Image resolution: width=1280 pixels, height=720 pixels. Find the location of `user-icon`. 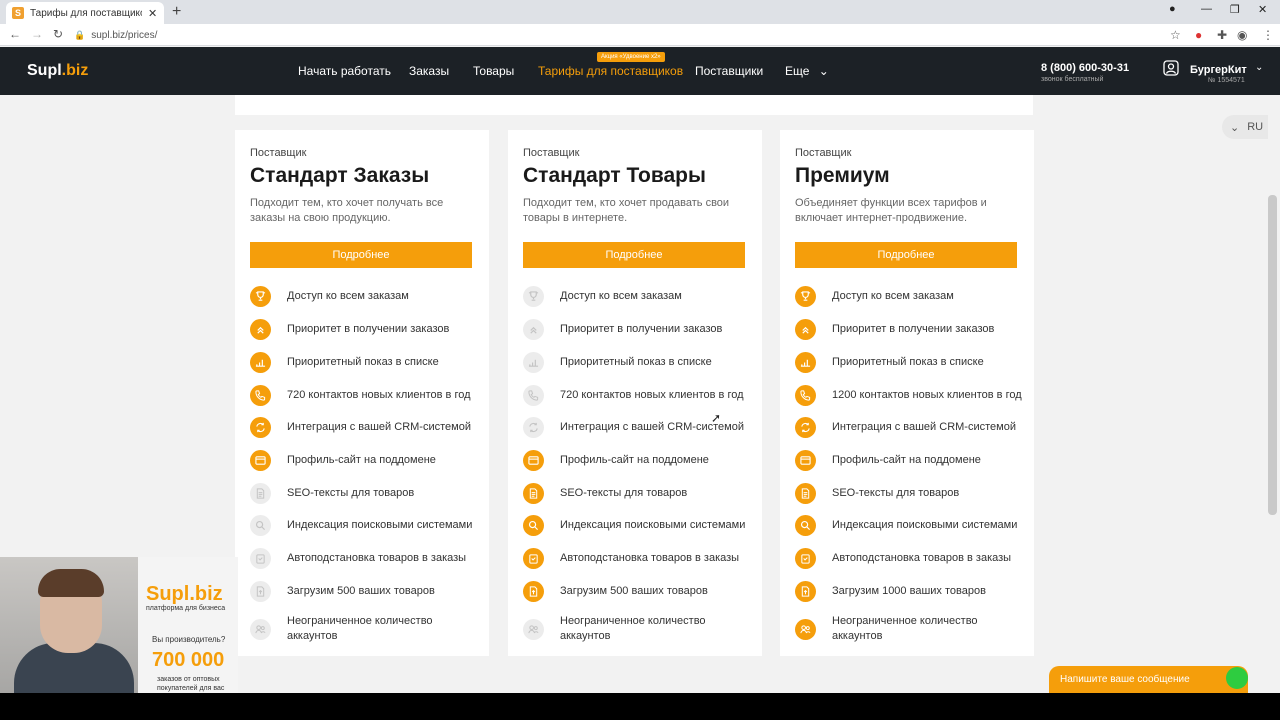

user-icon is located at coordinates (1171, 68).